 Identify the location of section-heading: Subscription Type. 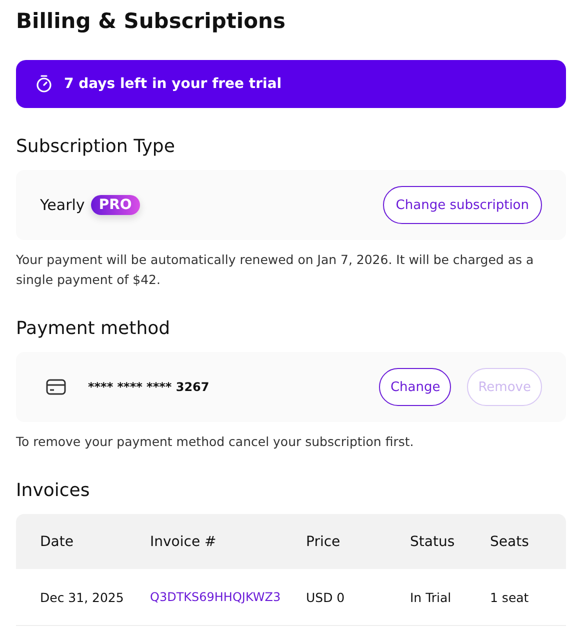
(96, 147).